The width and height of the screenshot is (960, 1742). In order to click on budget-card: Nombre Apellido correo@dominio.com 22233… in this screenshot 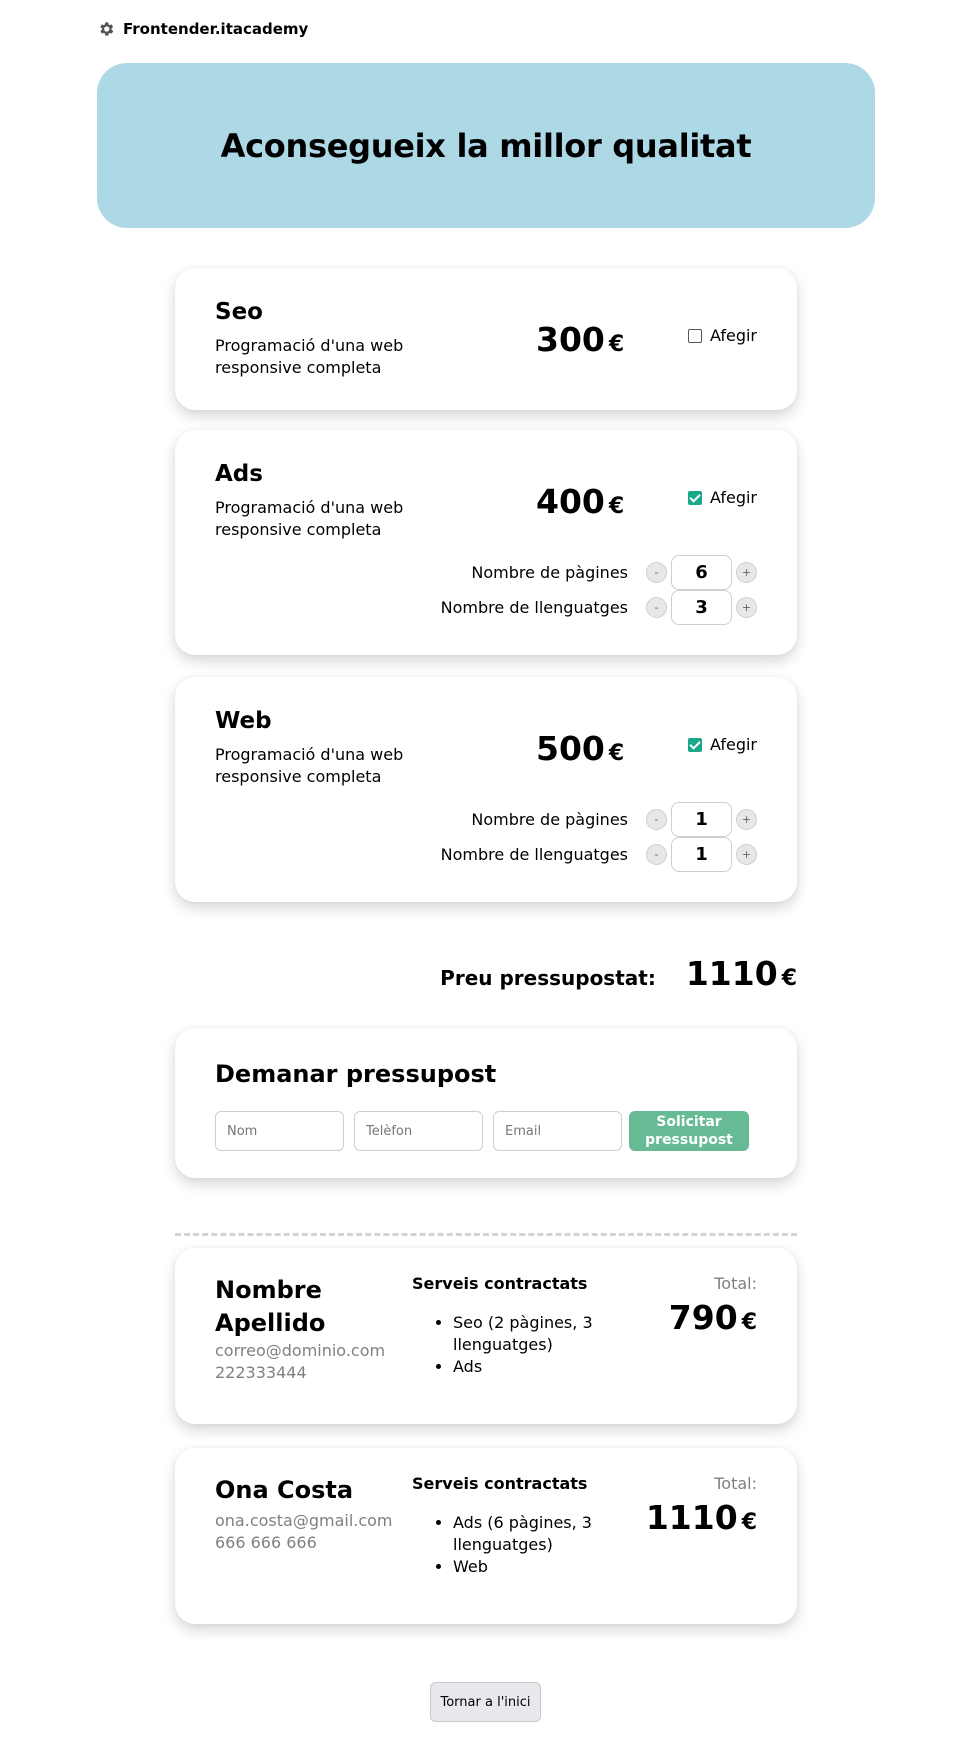, I will do `click(486, 1336)`.